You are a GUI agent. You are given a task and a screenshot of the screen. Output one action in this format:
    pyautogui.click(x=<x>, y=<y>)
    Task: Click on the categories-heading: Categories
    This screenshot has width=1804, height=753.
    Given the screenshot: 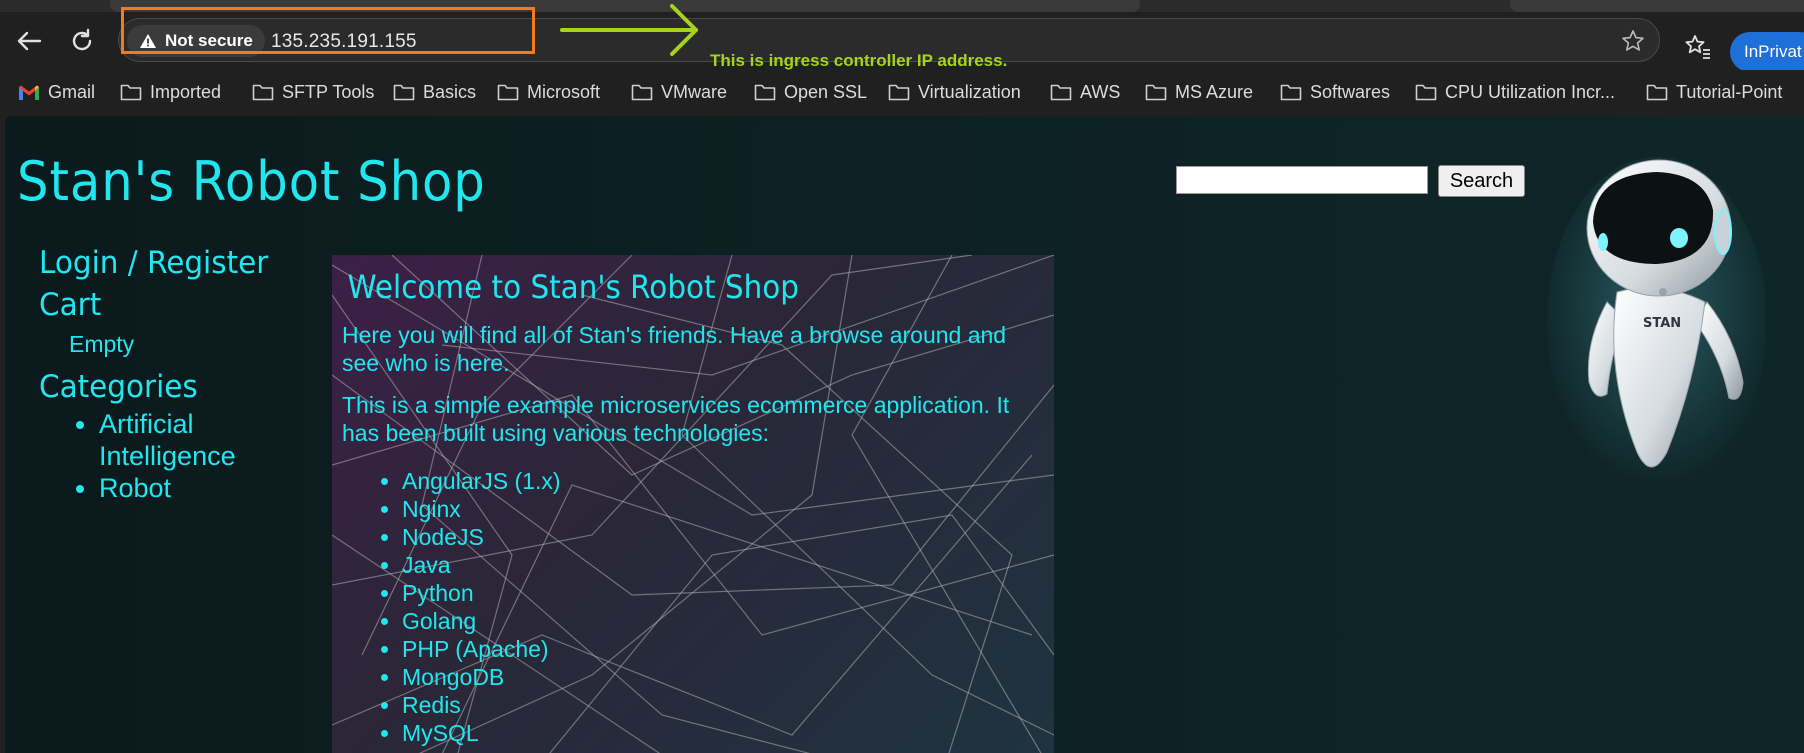 What is the action you would take?
    pyautogui.click(x=118, y=387)
    